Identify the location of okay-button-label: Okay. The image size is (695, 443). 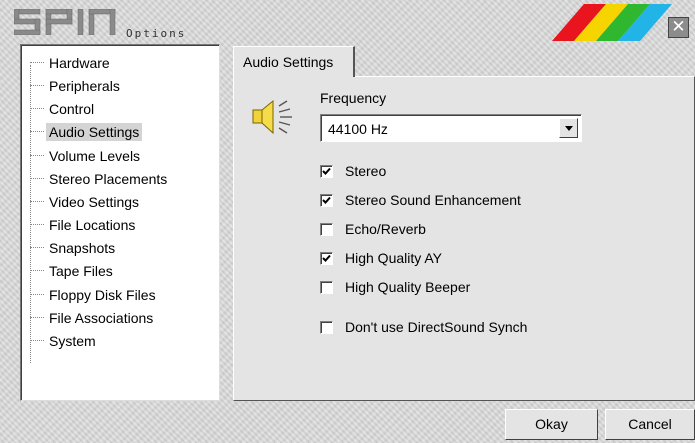
(551, 424).